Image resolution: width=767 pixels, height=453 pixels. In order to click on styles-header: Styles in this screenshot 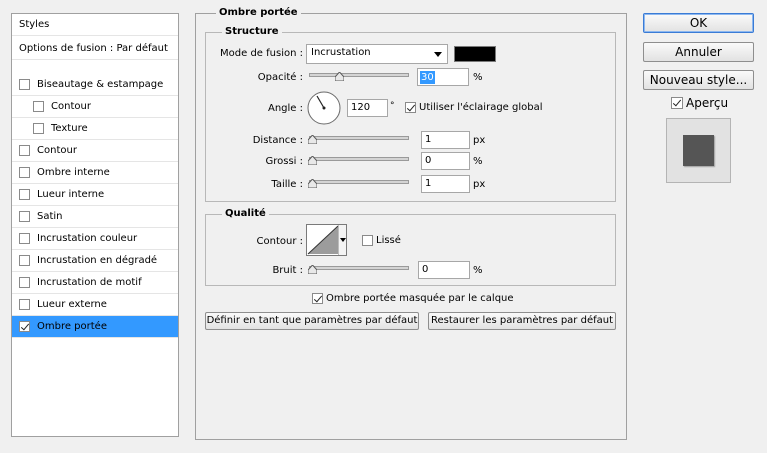, I will do `click(95, 25)`.